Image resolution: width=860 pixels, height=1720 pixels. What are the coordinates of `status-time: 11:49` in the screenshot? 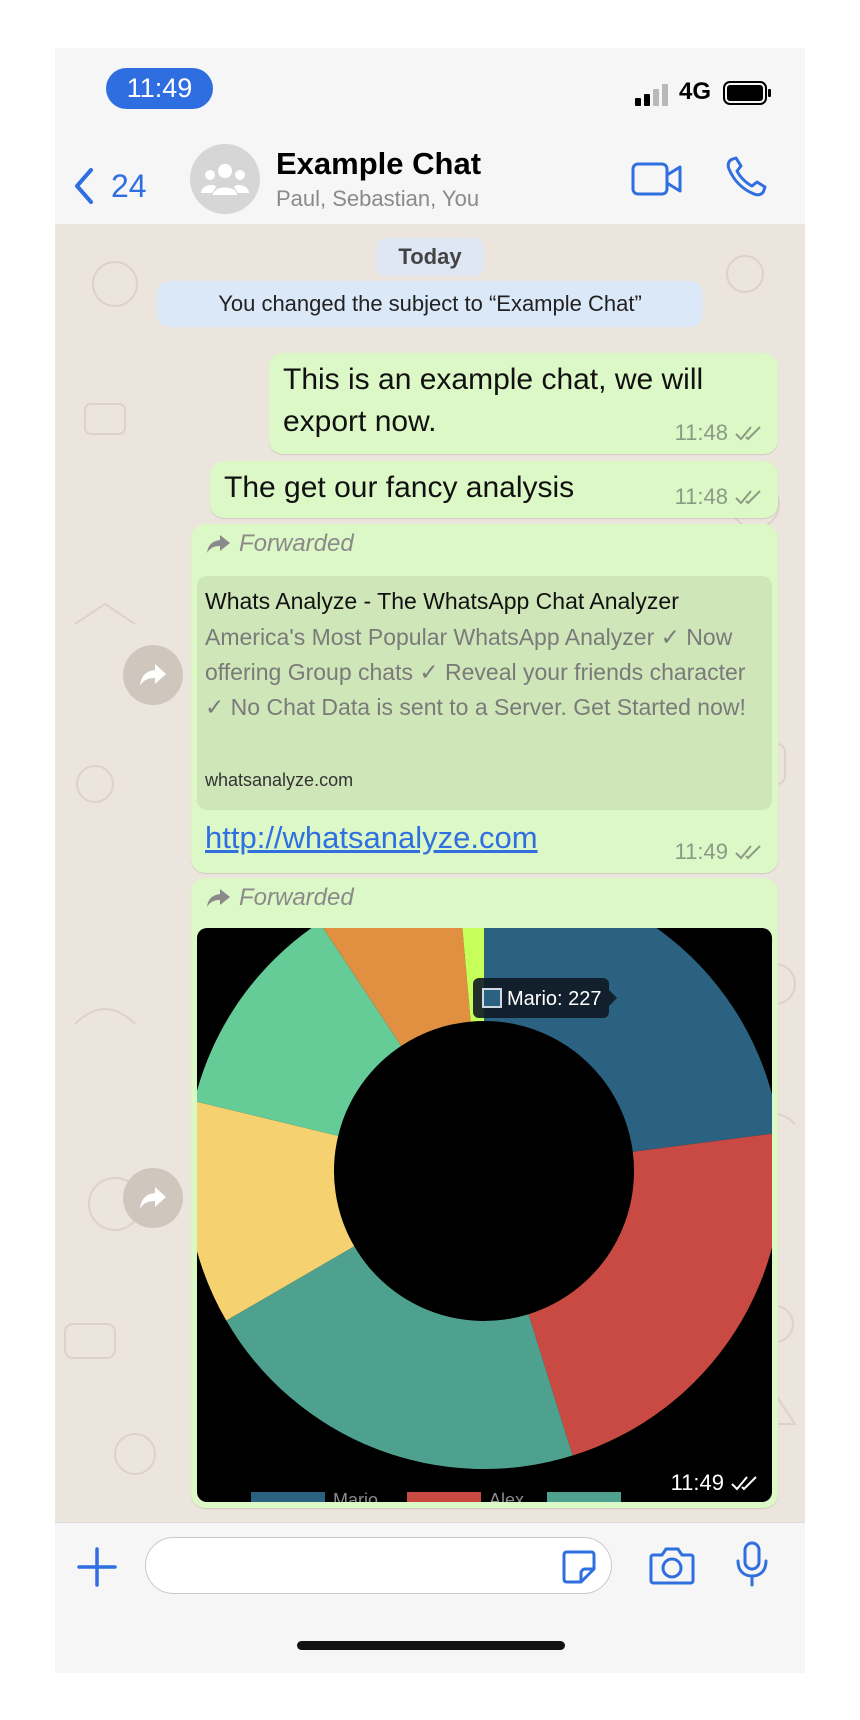 It's located at (159, 88).